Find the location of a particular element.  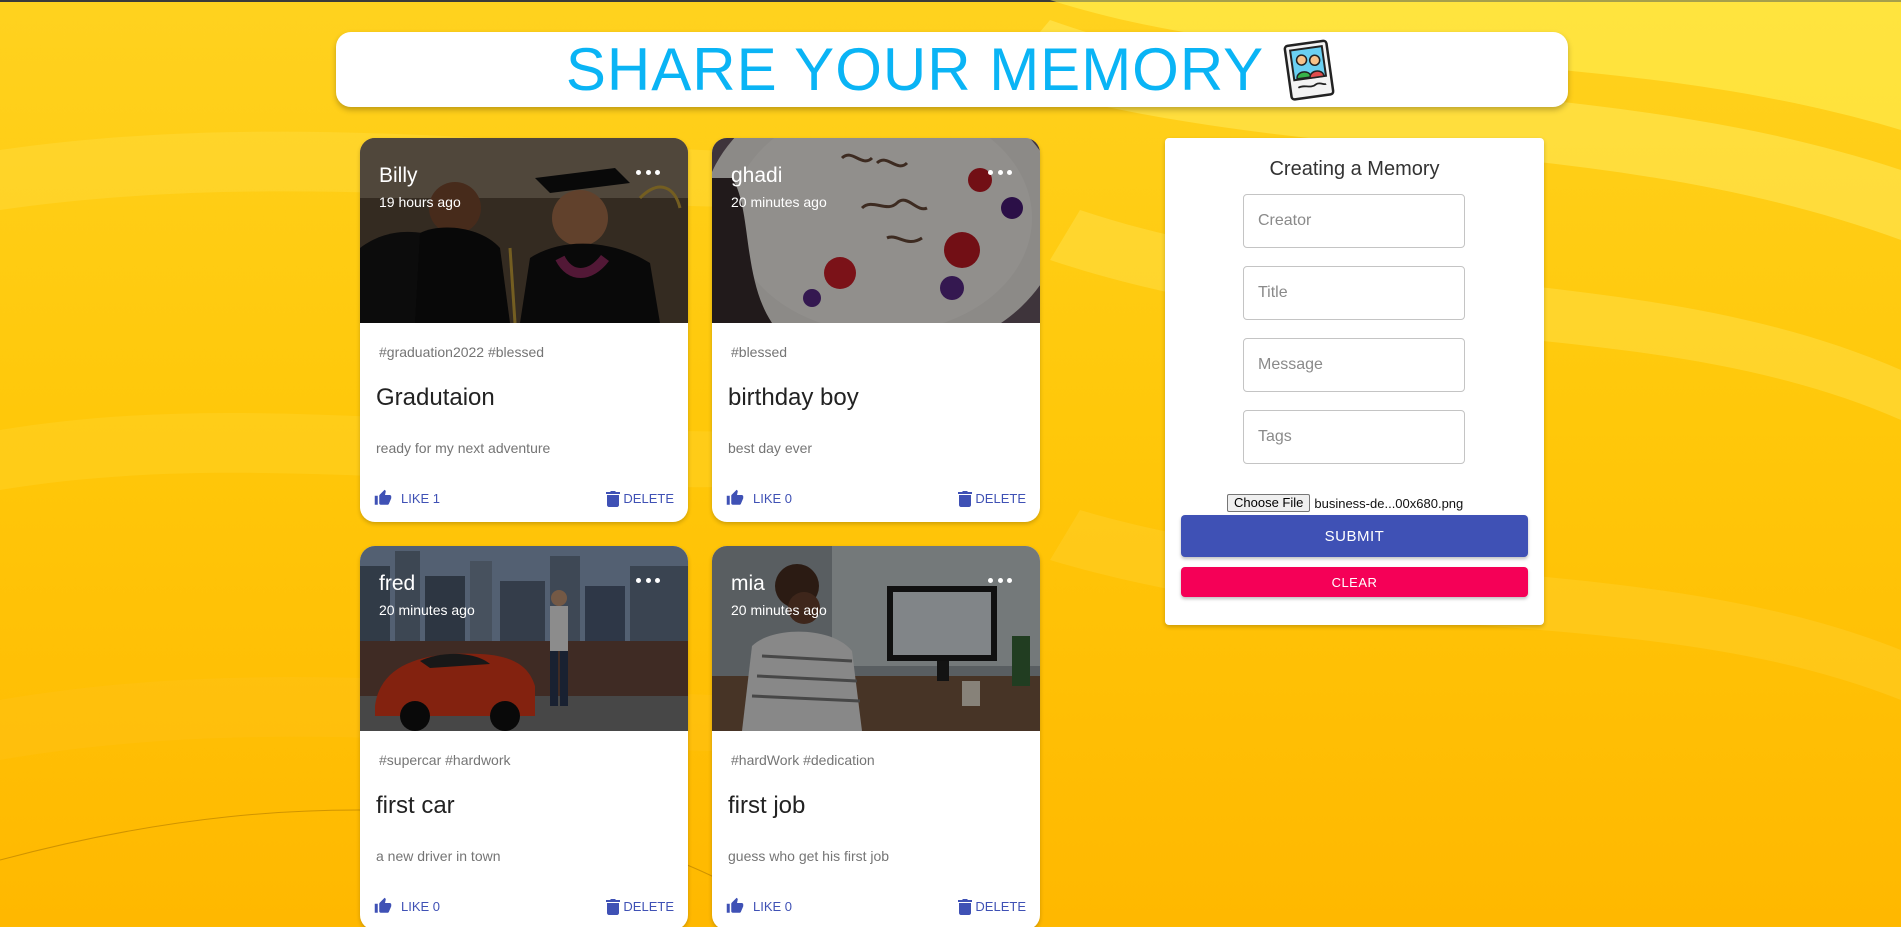

choose-file-button: Choose File is located at coordinates (1269, 503).